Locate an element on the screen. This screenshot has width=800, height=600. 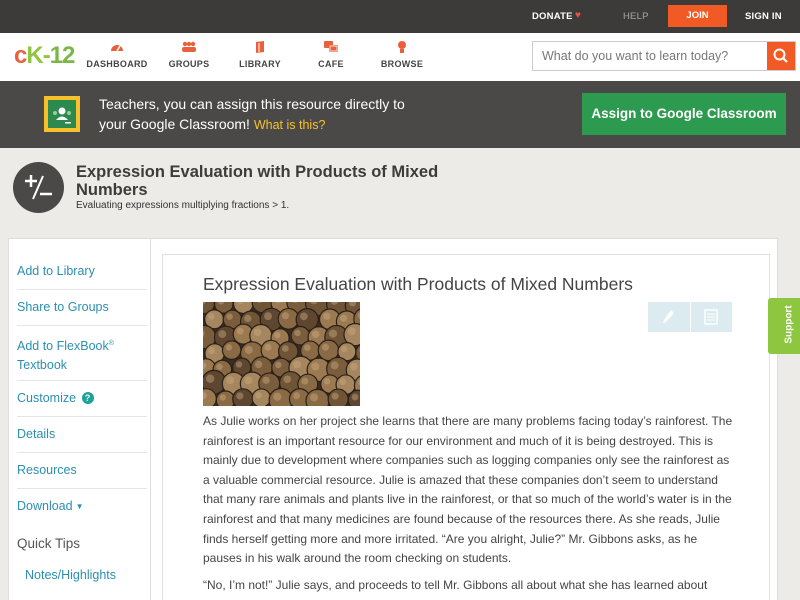
assign-to-google-classroom-button: Assign to Google Classroom is located at coordinates (684, 114).